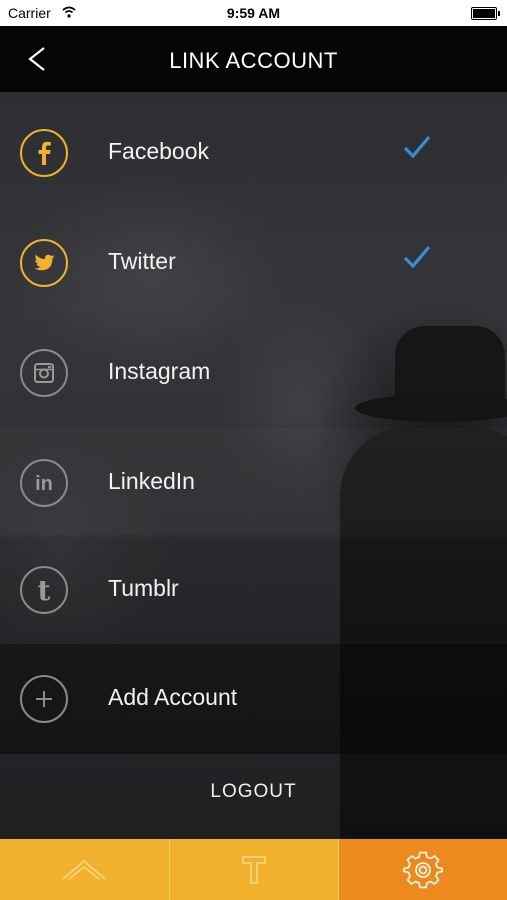  What do you see at coordinates (253, 373) in the screenshot?
I see `account-row-instagram: Instagram` at bounding box center [253, 373].